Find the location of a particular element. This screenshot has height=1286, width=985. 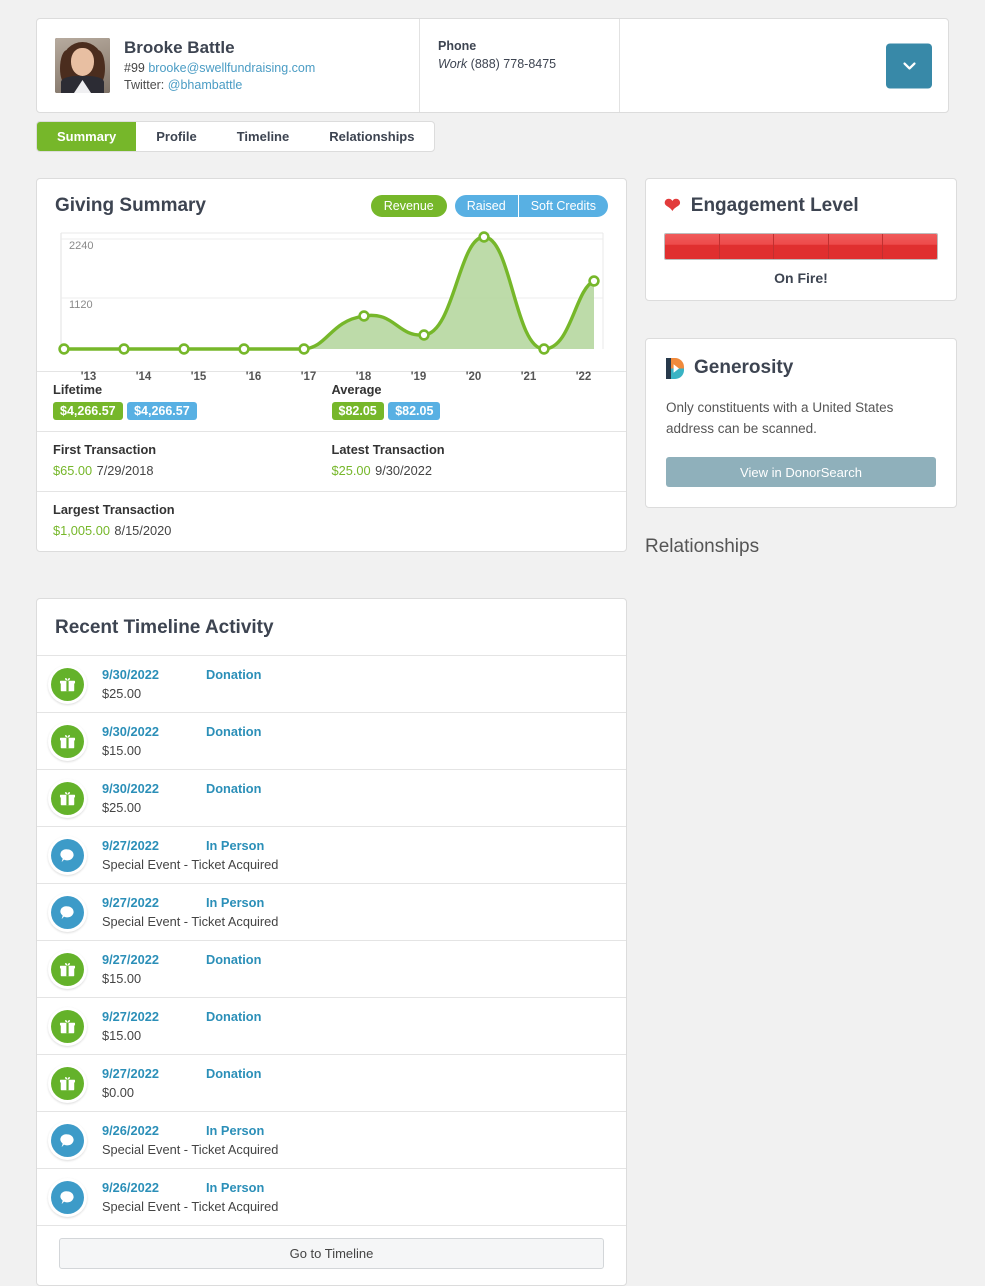

avatar is located at coordinates (82, 65).